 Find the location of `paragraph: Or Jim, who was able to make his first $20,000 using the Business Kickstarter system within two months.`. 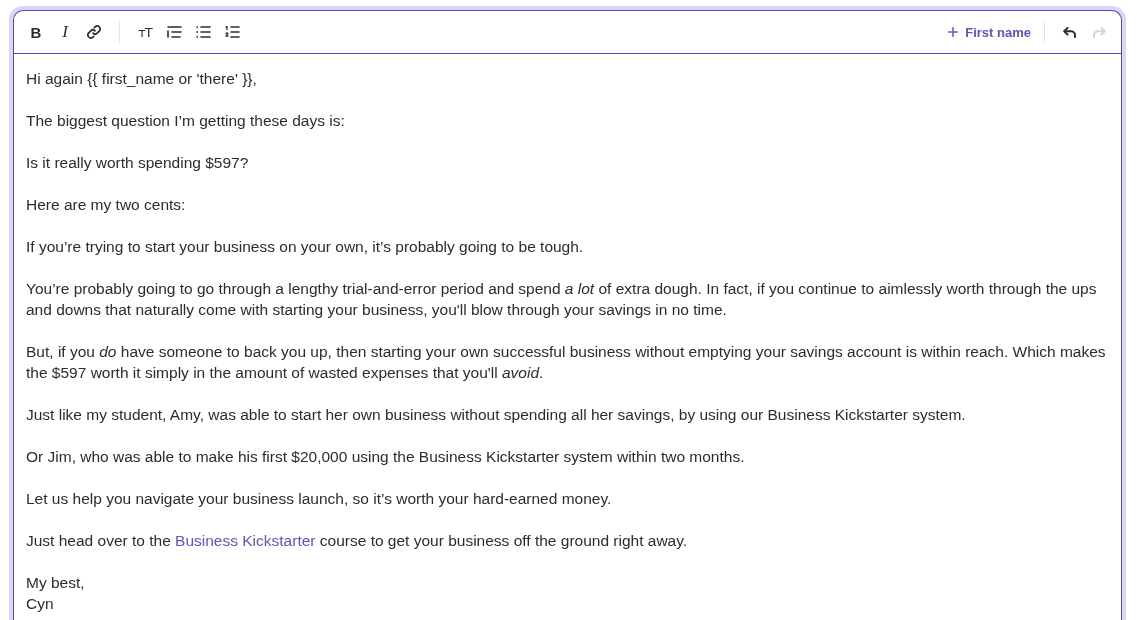

paragraph: Or Jim, who was able to make his first $20,000 using the Business Kickstarter system within two months. is located at coordinates (386, 457).